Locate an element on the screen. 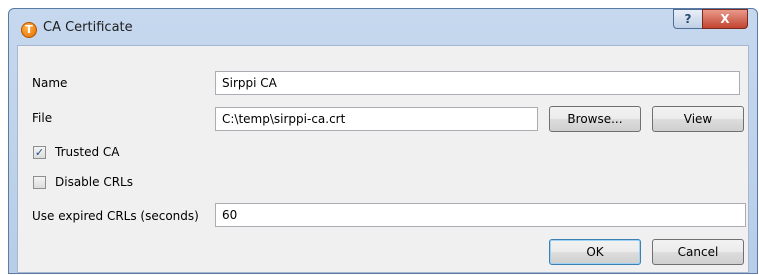  window-title: CA Certificate is located at coordinates (88, 27).